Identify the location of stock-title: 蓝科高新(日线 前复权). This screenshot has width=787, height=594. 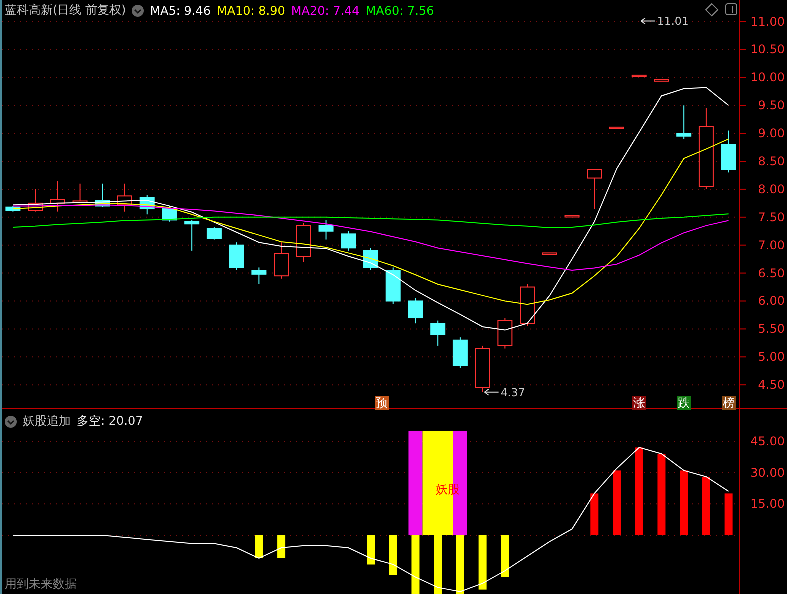
(65, 10).